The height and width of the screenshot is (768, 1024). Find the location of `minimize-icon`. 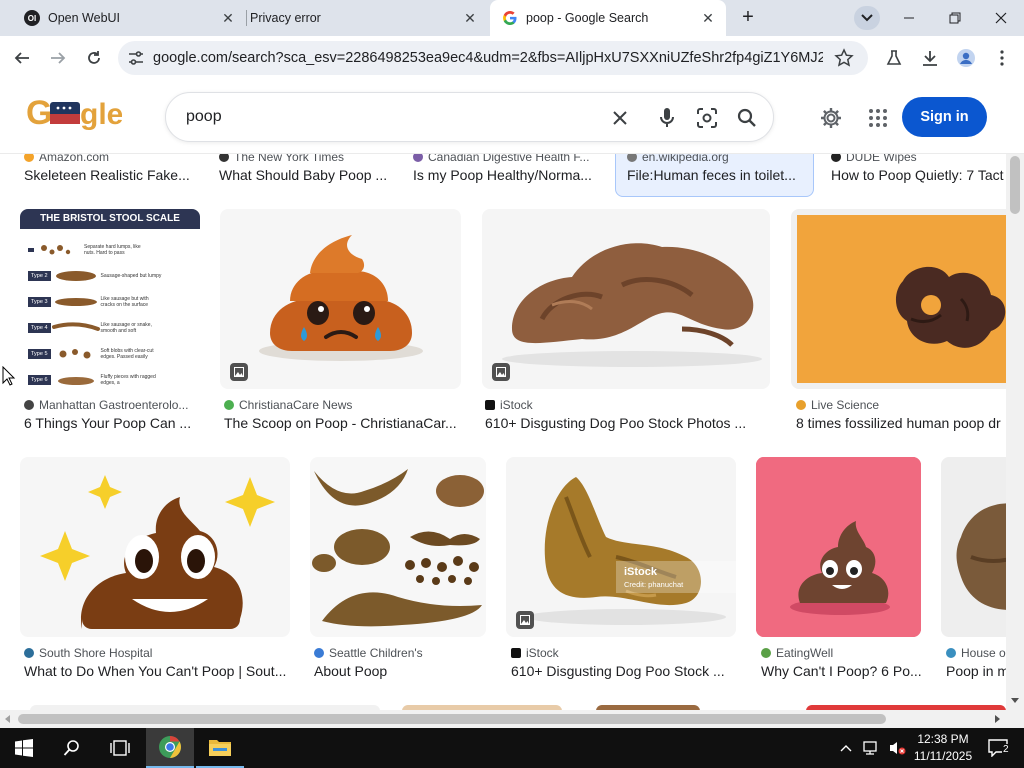

minimize-icon is located at coordinates (909, 18).